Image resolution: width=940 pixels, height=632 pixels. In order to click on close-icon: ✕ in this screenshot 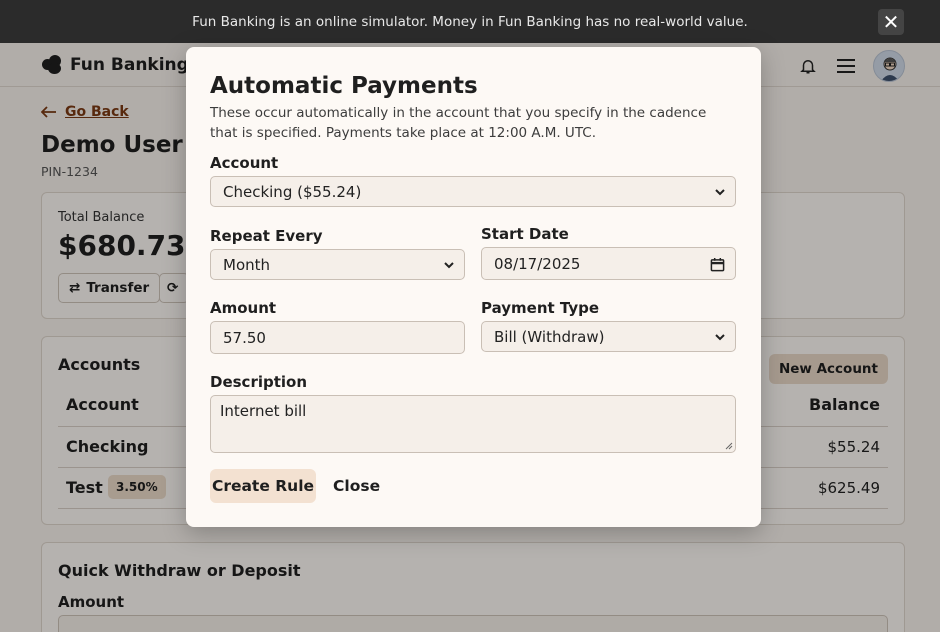, I will do `click(891, 22)`.